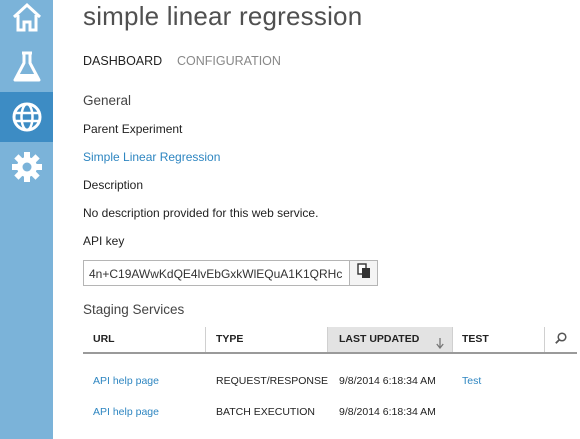 Image resolution: width=580 pixels, height=439 pixels. I want to click on copy-apikey-button, so click(363, 273).